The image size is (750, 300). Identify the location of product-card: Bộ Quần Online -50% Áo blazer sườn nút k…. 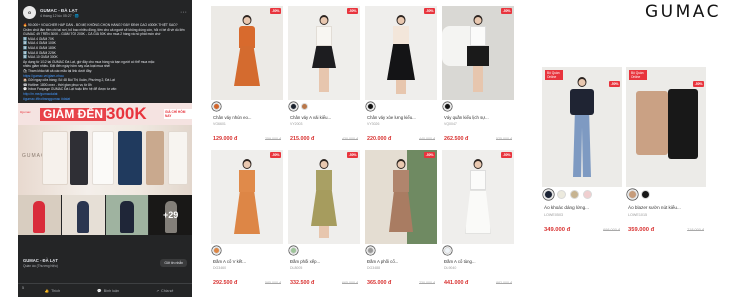
(666, 152).